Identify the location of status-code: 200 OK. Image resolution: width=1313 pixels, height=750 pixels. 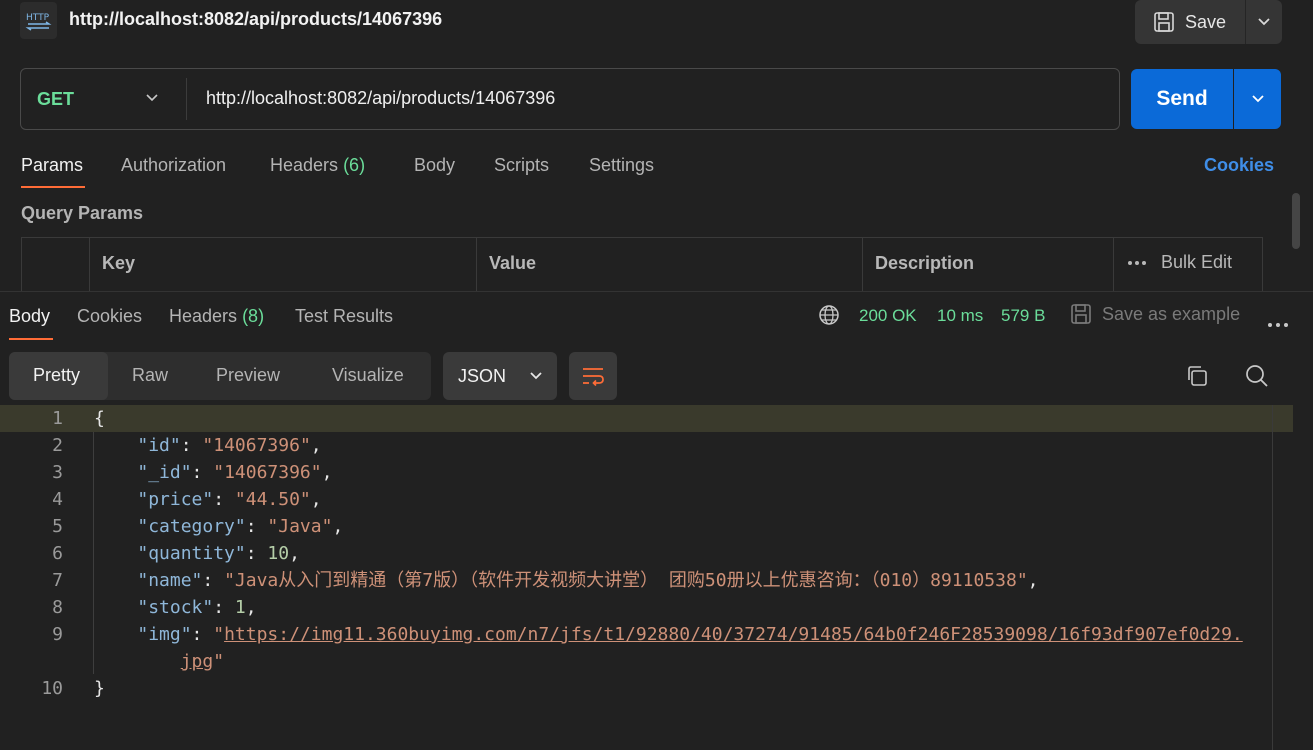
(888, 316).